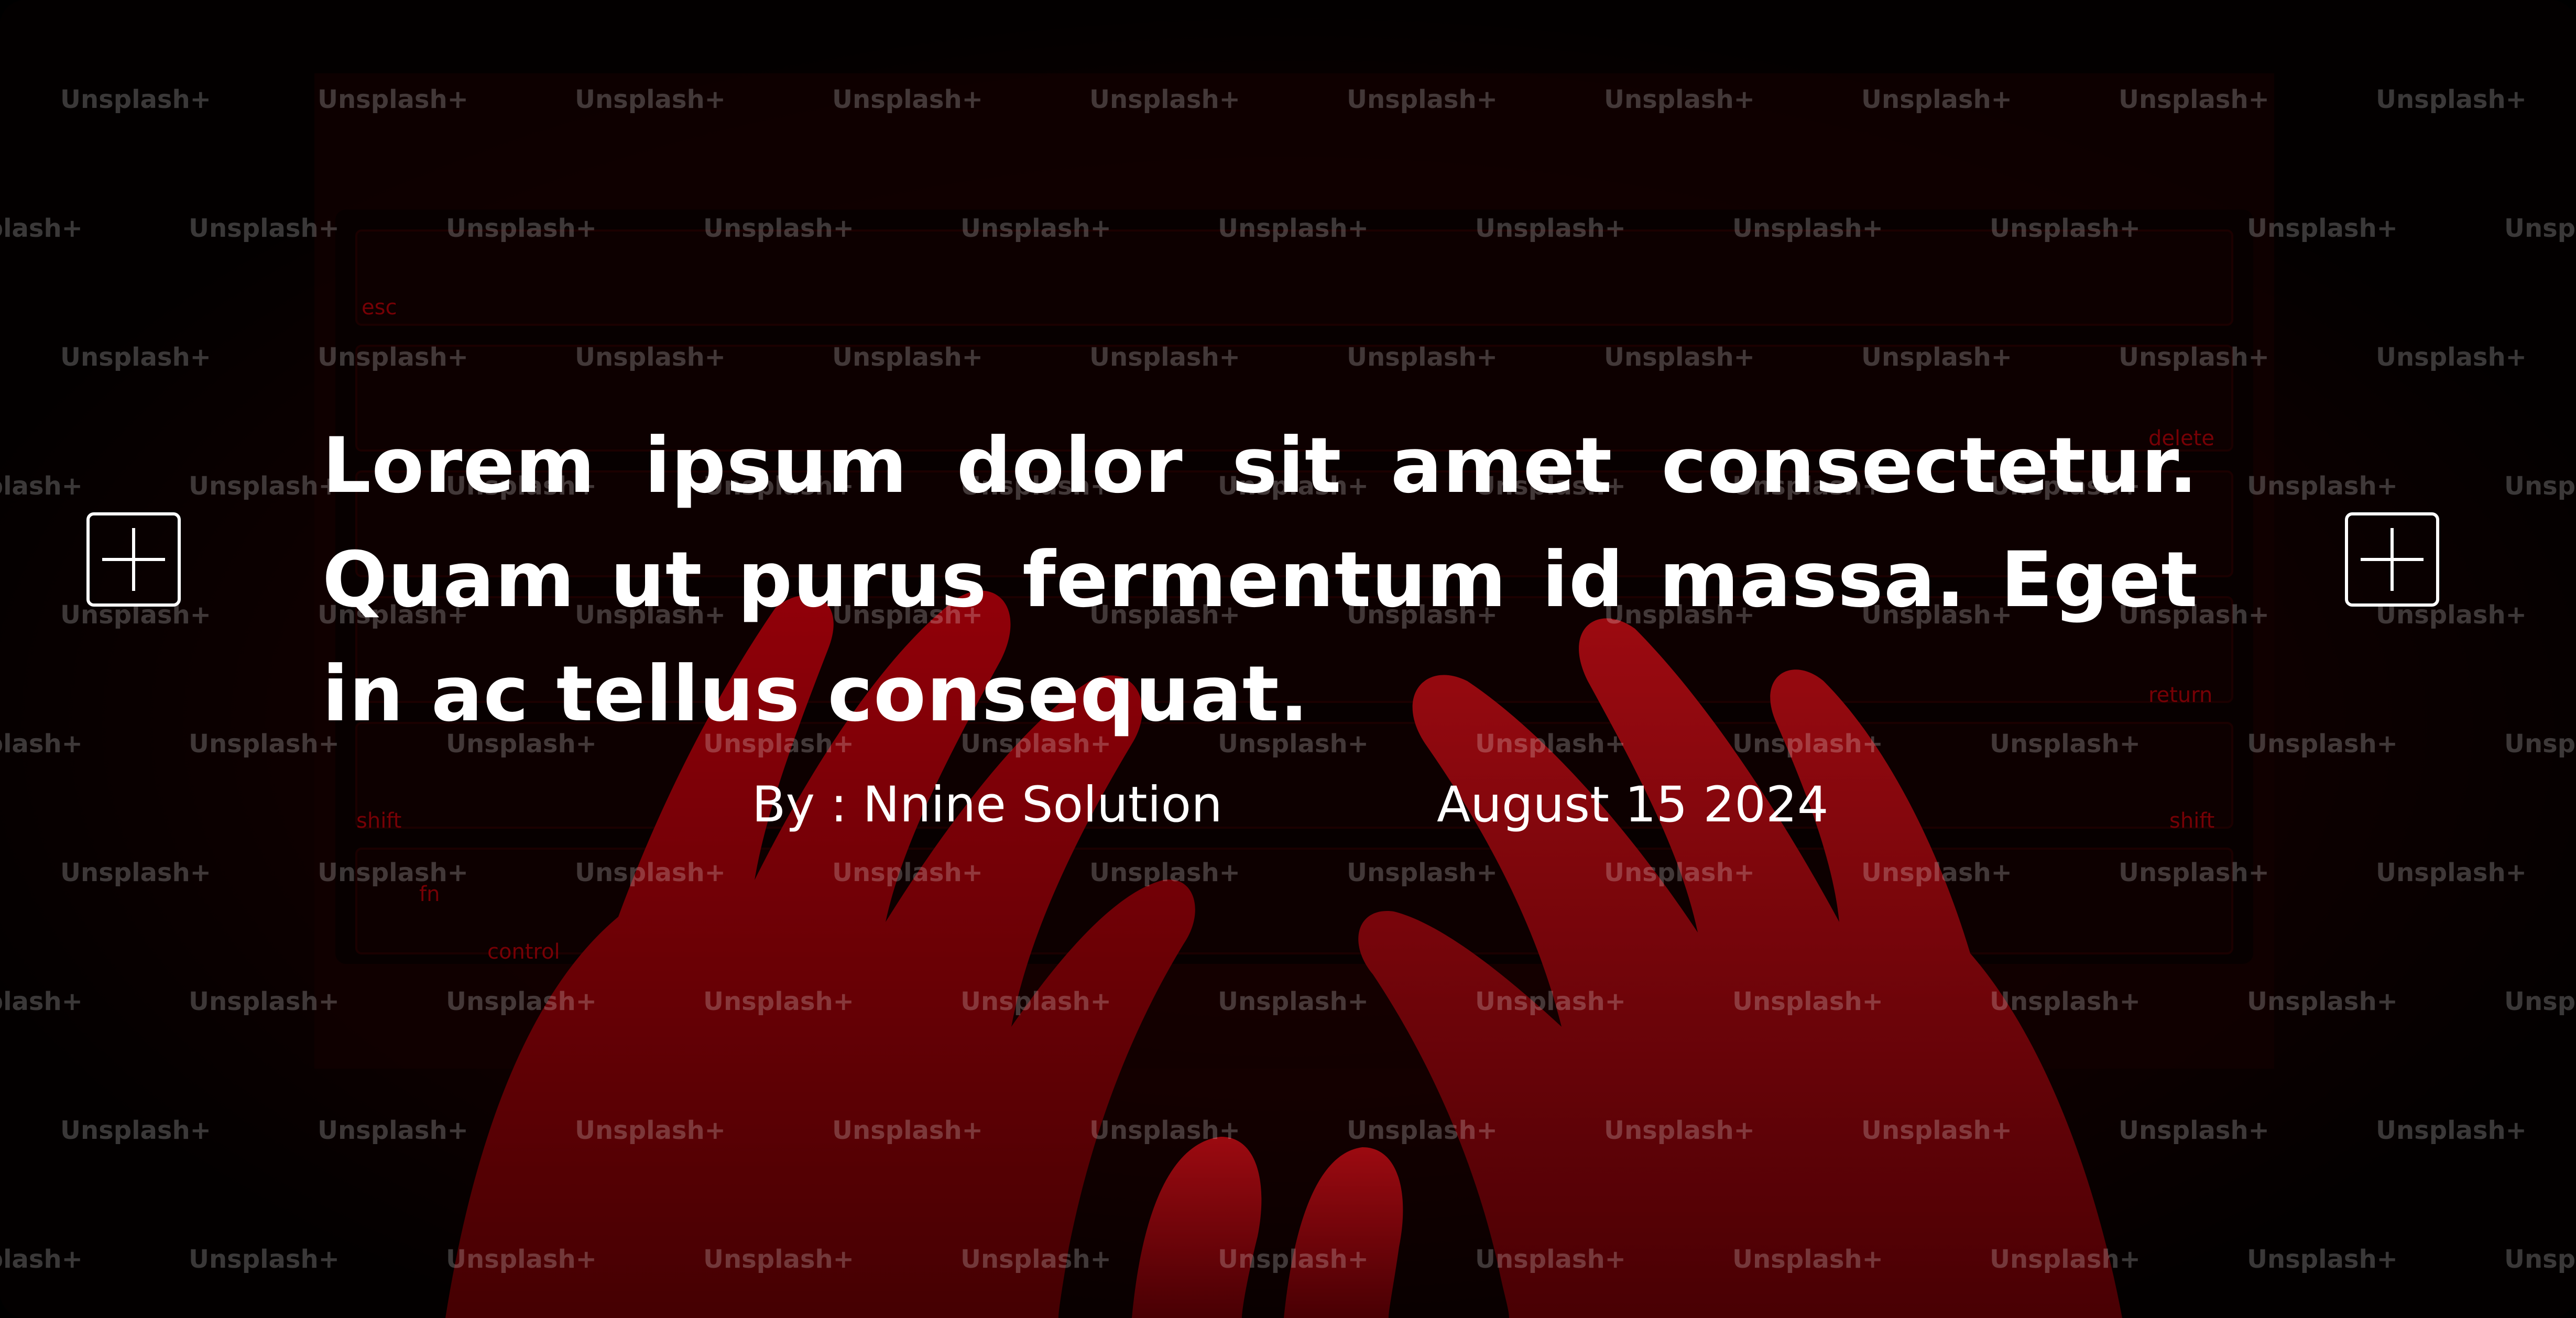  Describe the element at coordinates (987, 805) in the screenshot. I see `author-byline: By : Nnine Solution` at that location.